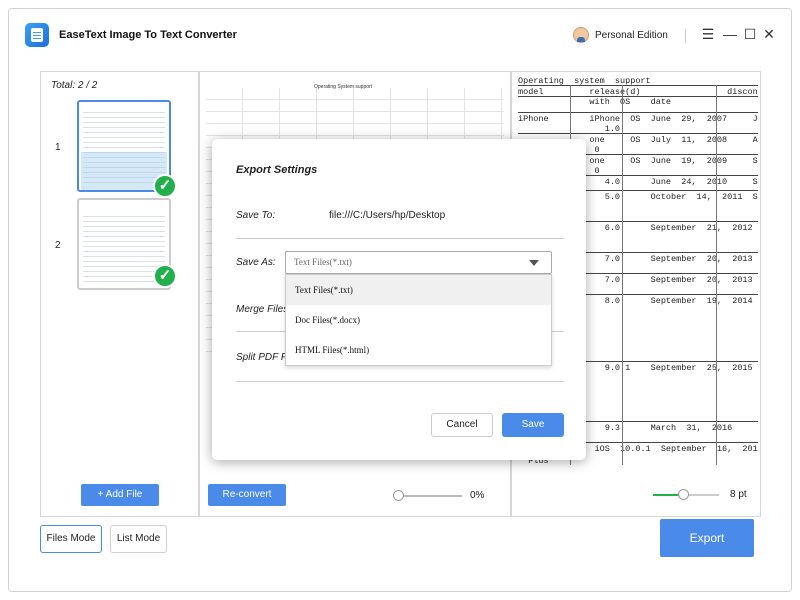 The height and width of the screenshot is (600, 800). What do you see at coordinates (418, 290) in the screenshot?
I see `option-txt: Text Files(*.txt)` at bounding box center [418, 290].